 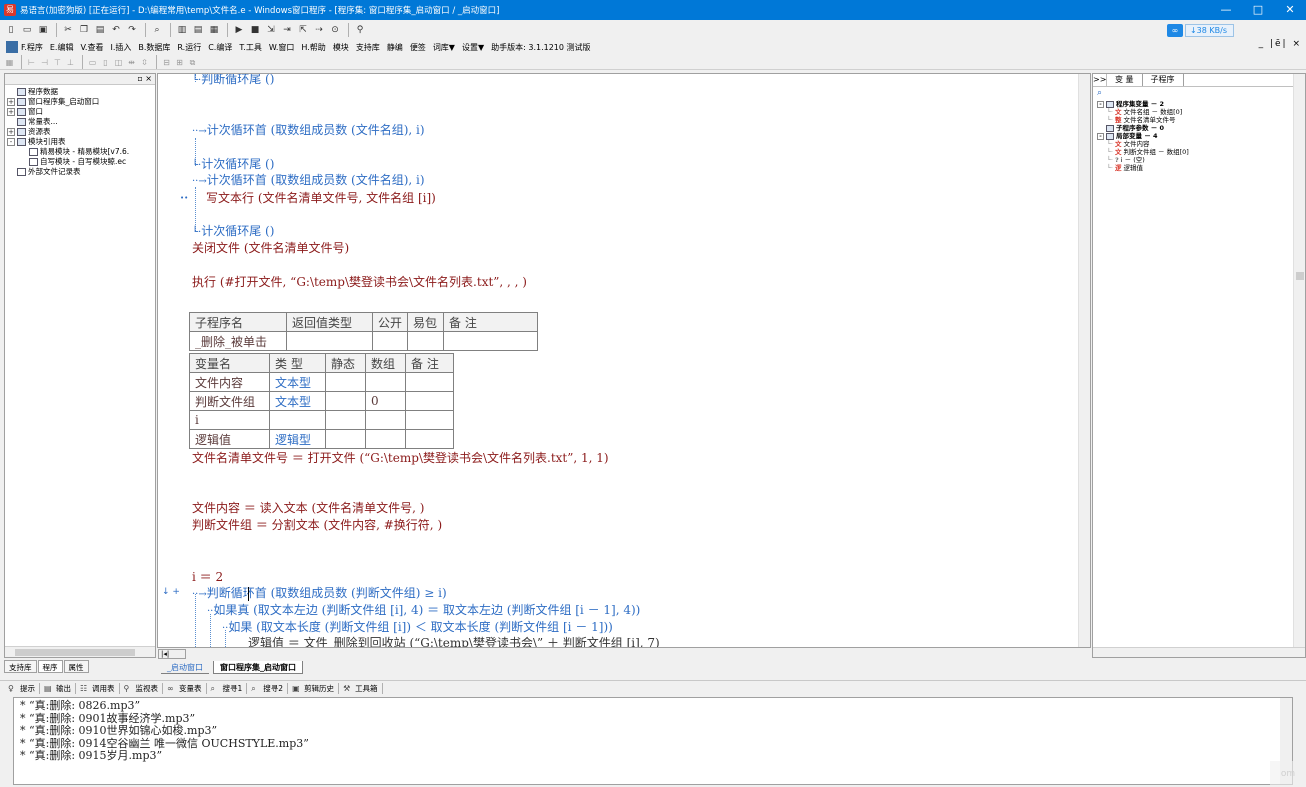 What do you see at coordinates (1201, 112) in the screenshot?
I see `variable-tree-item: └· 文文件名组 － 数组[0]` at bounding box center [1201, 112].